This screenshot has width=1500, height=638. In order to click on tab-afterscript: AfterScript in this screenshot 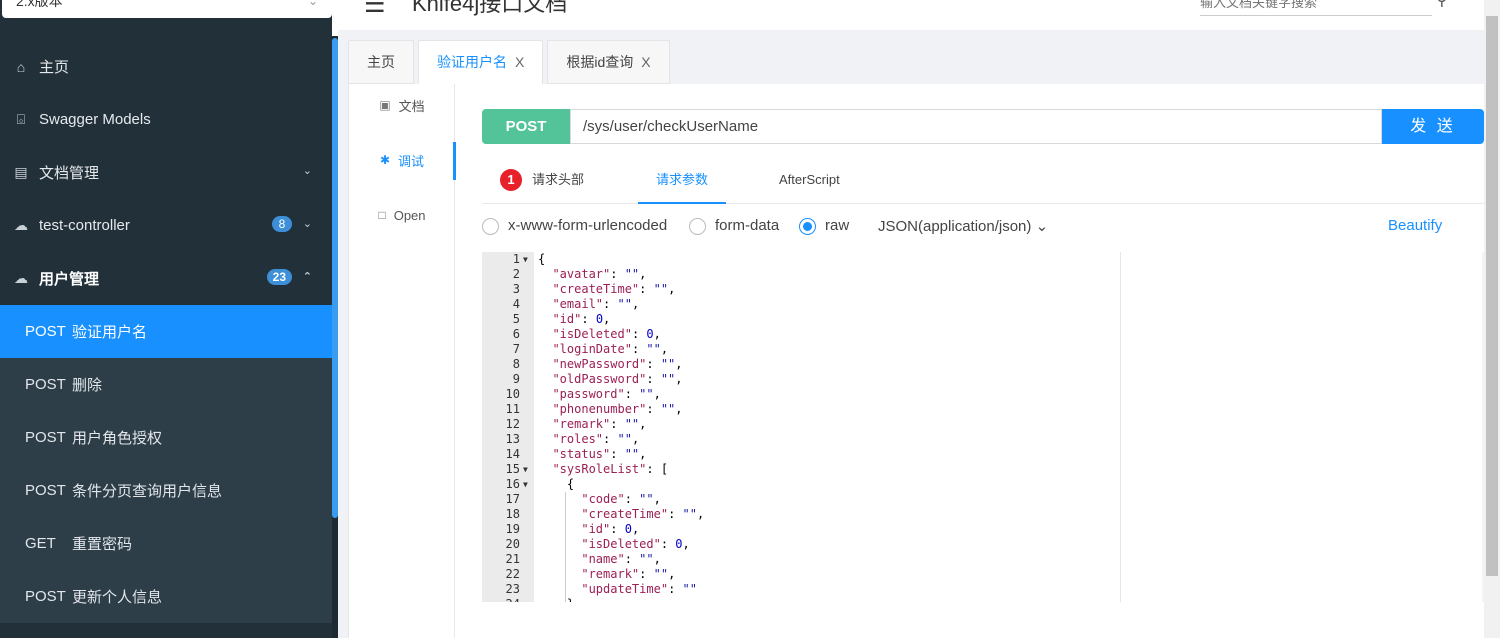, I will do `click(809, 182)`.